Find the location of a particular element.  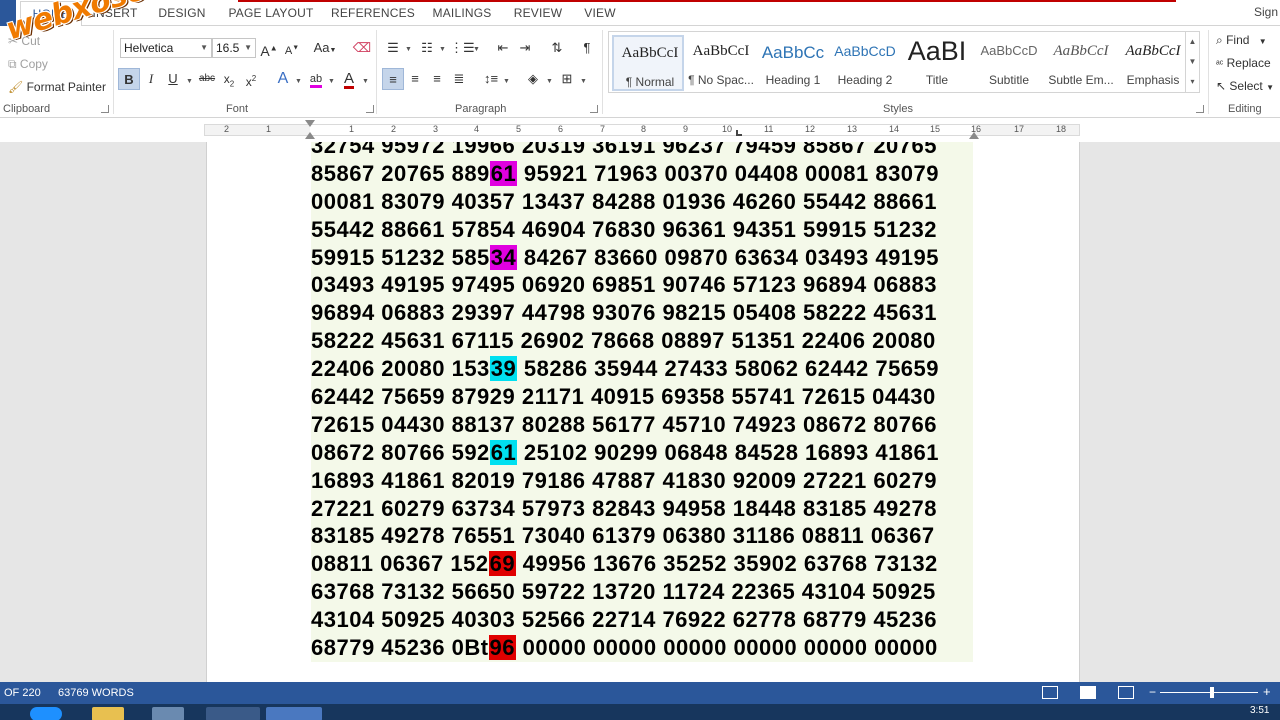

numbering-button: ☷ is located at coordinates (427, 48).